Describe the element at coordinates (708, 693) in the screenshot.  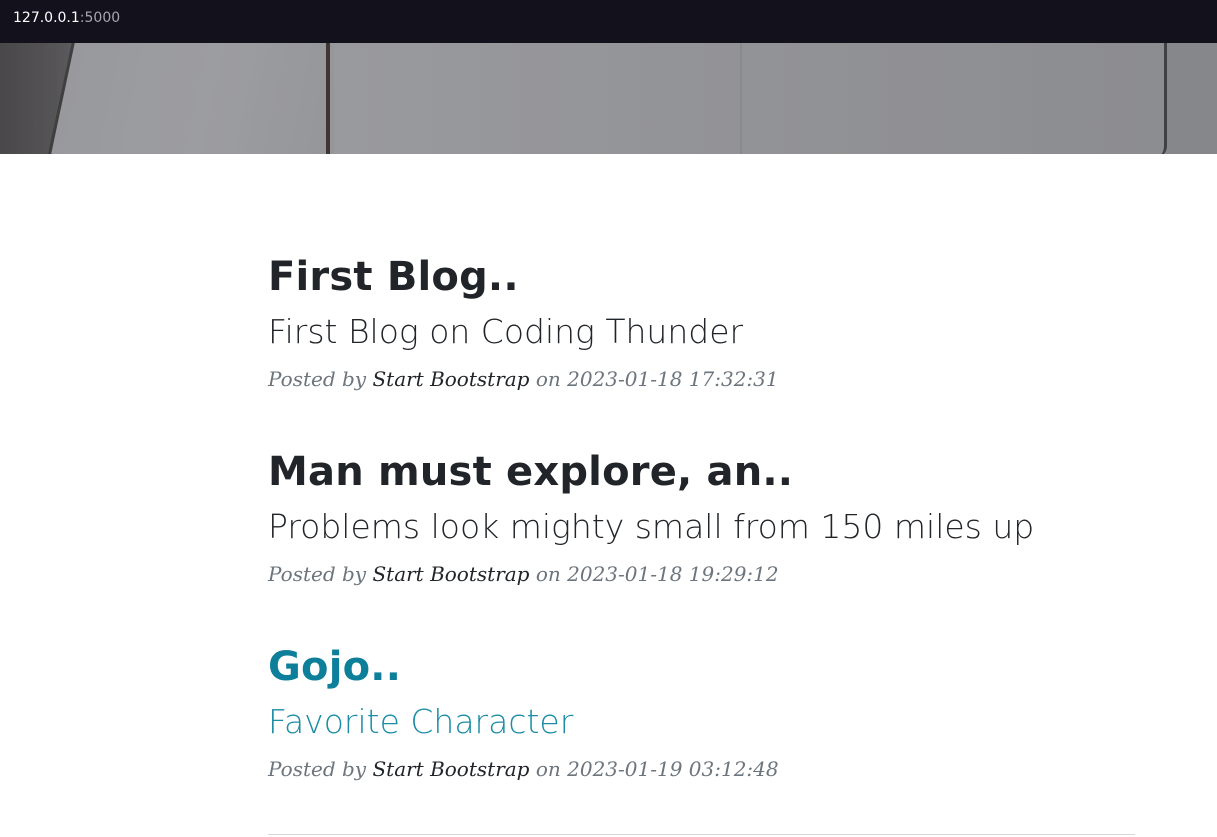
I see `post-link: Gojo.. Favorite Character` at that location.